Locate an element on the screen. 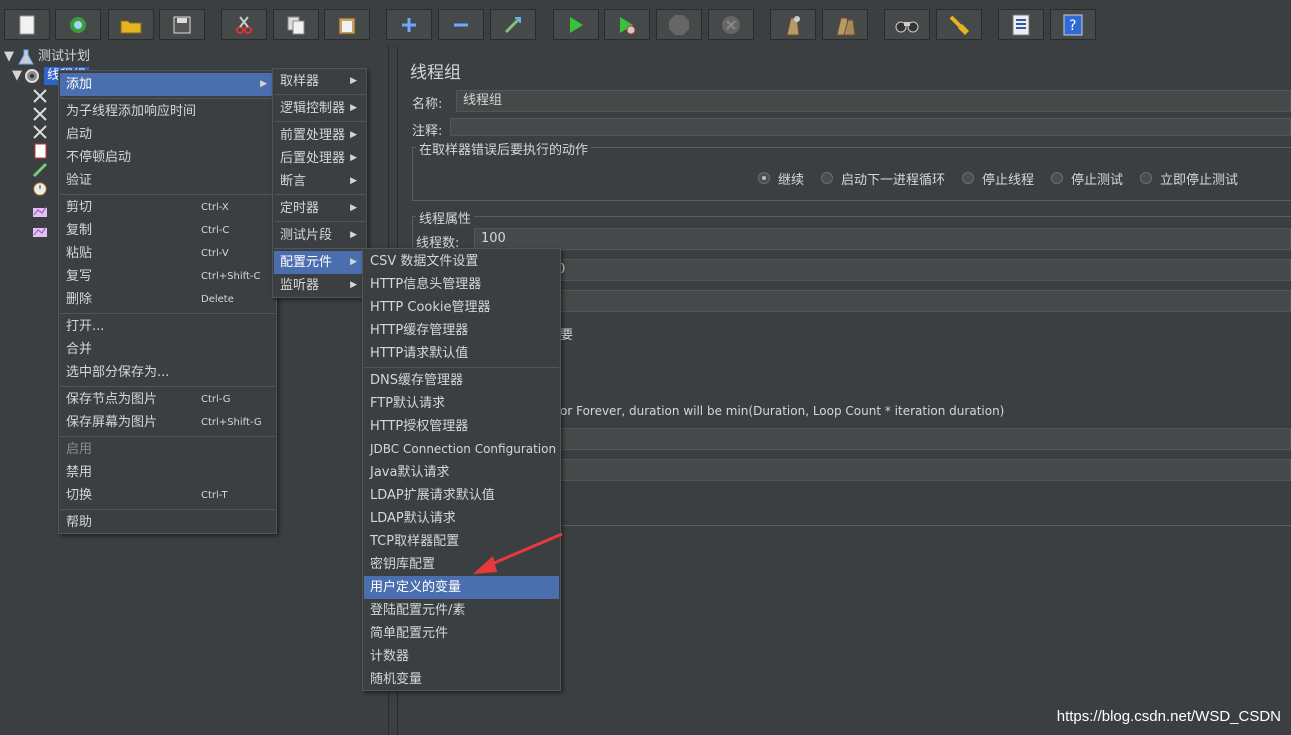 Image resolution: width=1291 pixels, height=735 pixels. startup-delay-field is located at coordinates (924, 470).